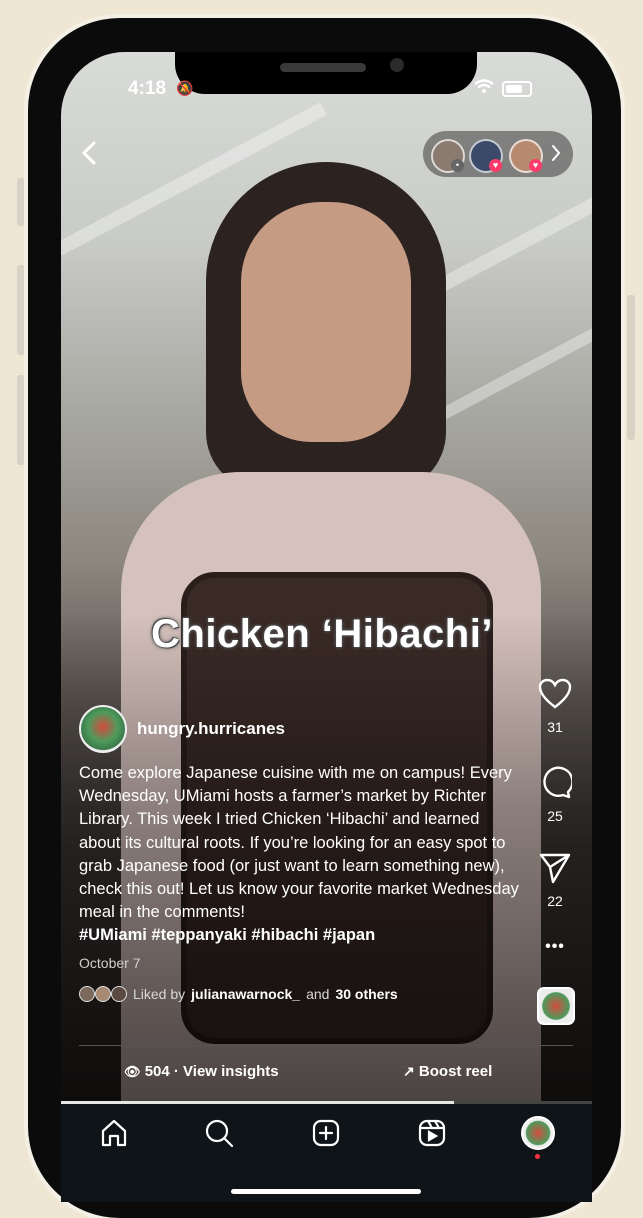 This screenshot has width=643, height=1218. I want to click on battery-icon, so click(517, 89).